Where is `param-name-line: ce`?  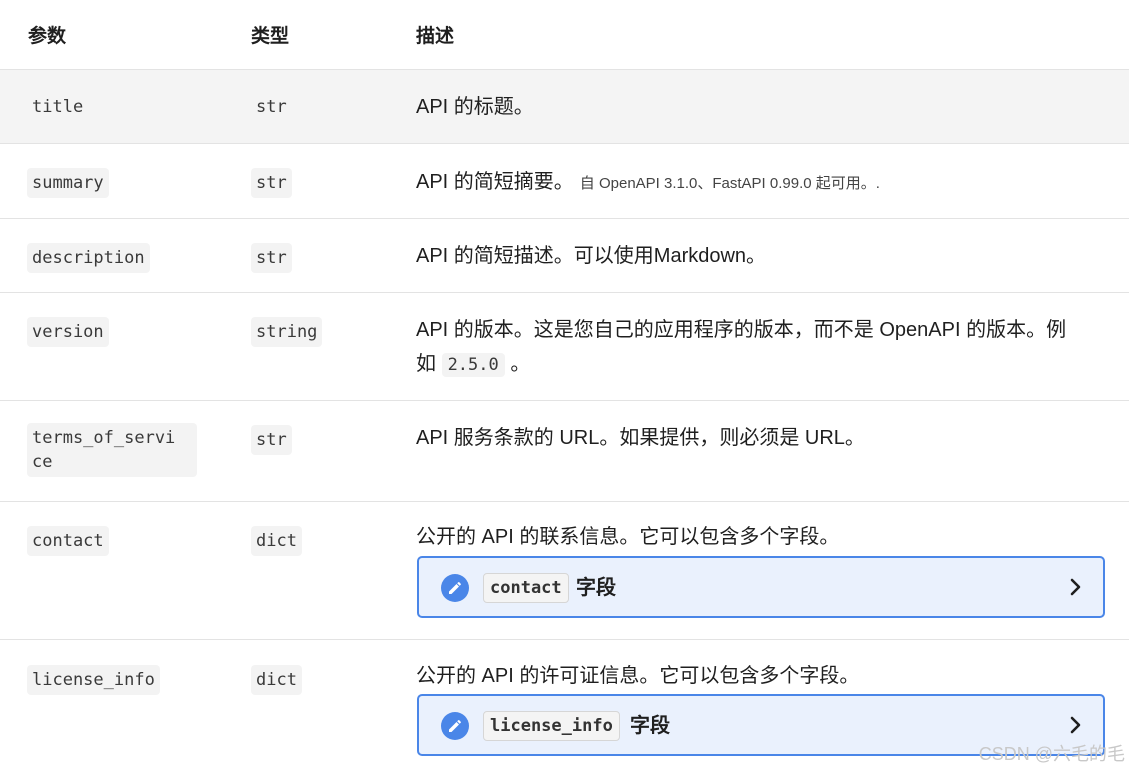 param-name-line: ce is located at coordinates (42, 462).